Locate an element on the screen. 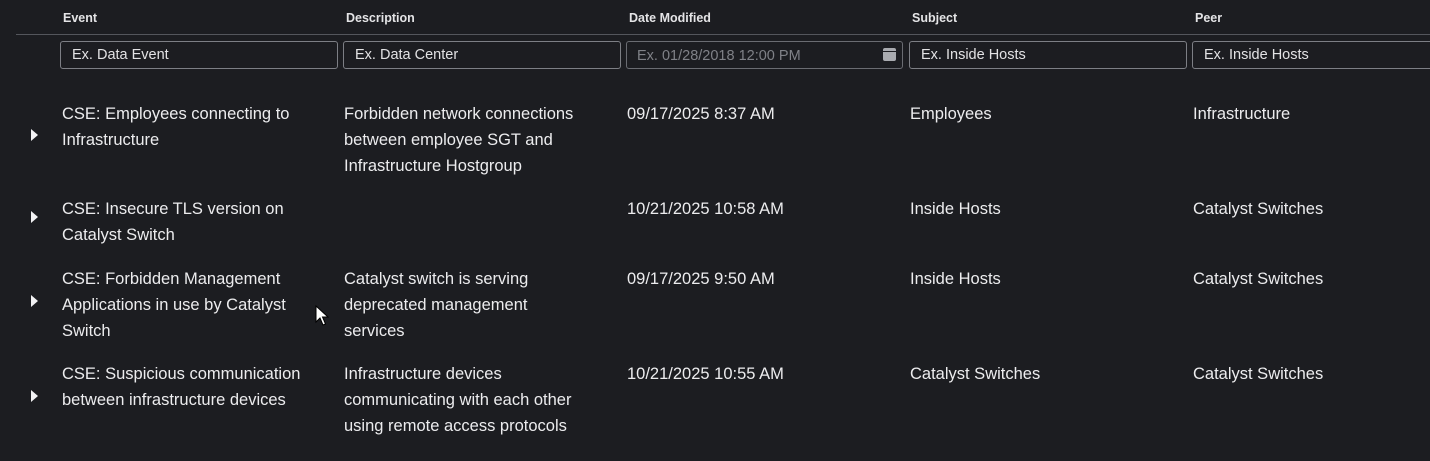 This screenshot has height=461, width=1430. cell-date: 09/17/2025 9:50 AM is located at coordinates (701, 279).